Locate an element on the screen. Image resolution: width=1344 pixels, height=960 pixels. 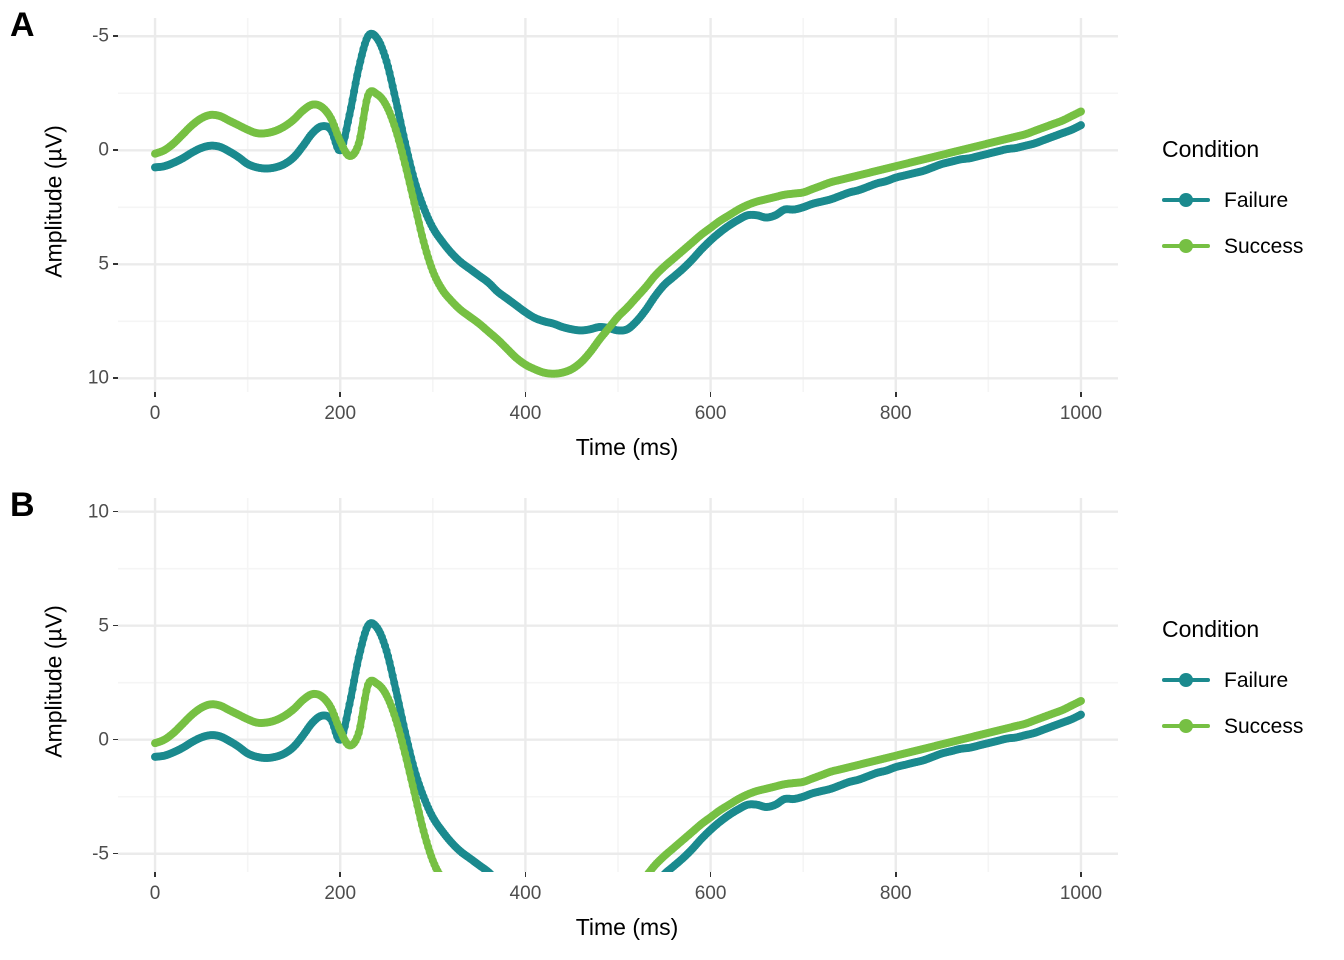
panel-b-x-axis-title: Time (ms) is located at coordinates (627, 927).